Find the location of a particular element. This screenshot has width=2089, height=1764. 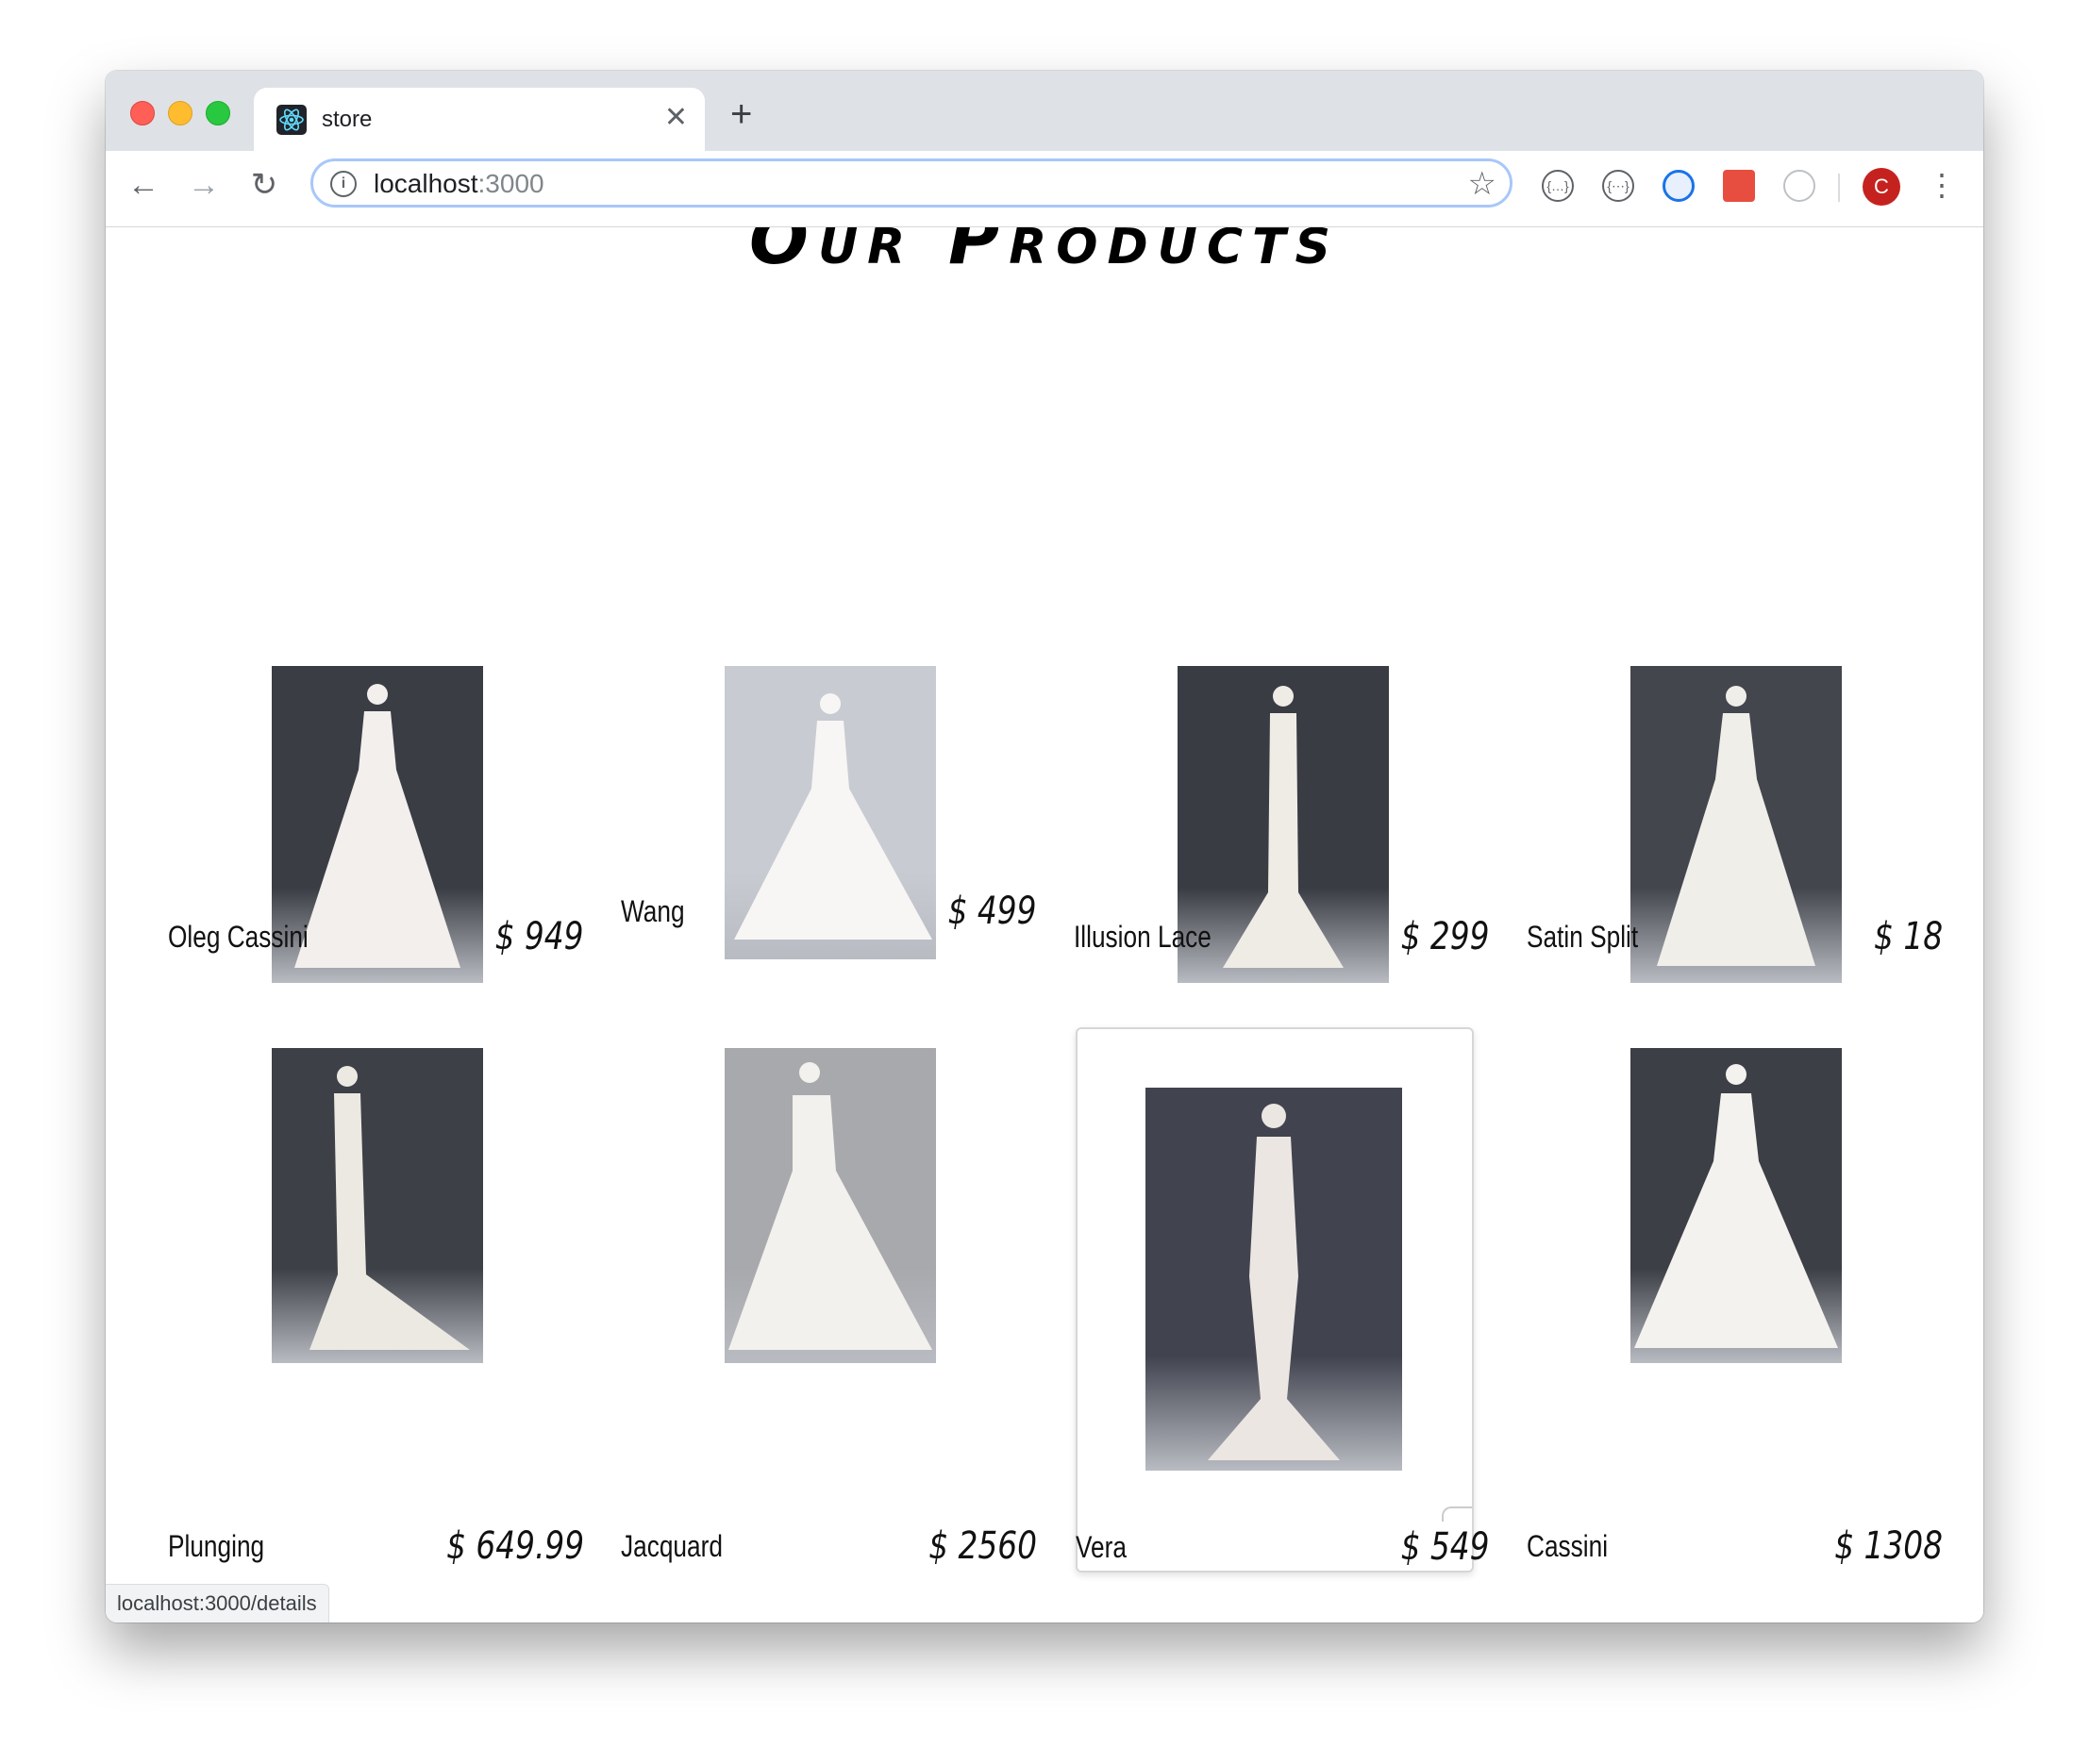

site-info-icon: i is located at coordinates (343, 184).